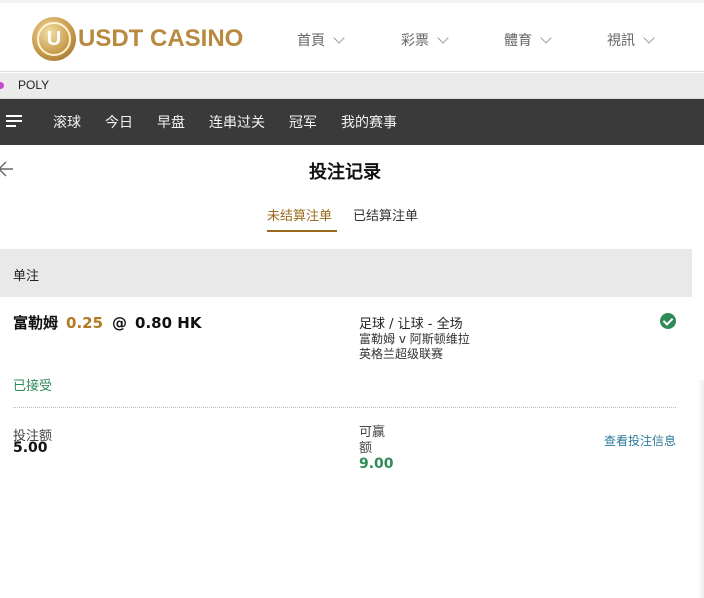  Describe the element at coordinates (26, 276) in the screenshot. I see `section-title: 单注` at that location.